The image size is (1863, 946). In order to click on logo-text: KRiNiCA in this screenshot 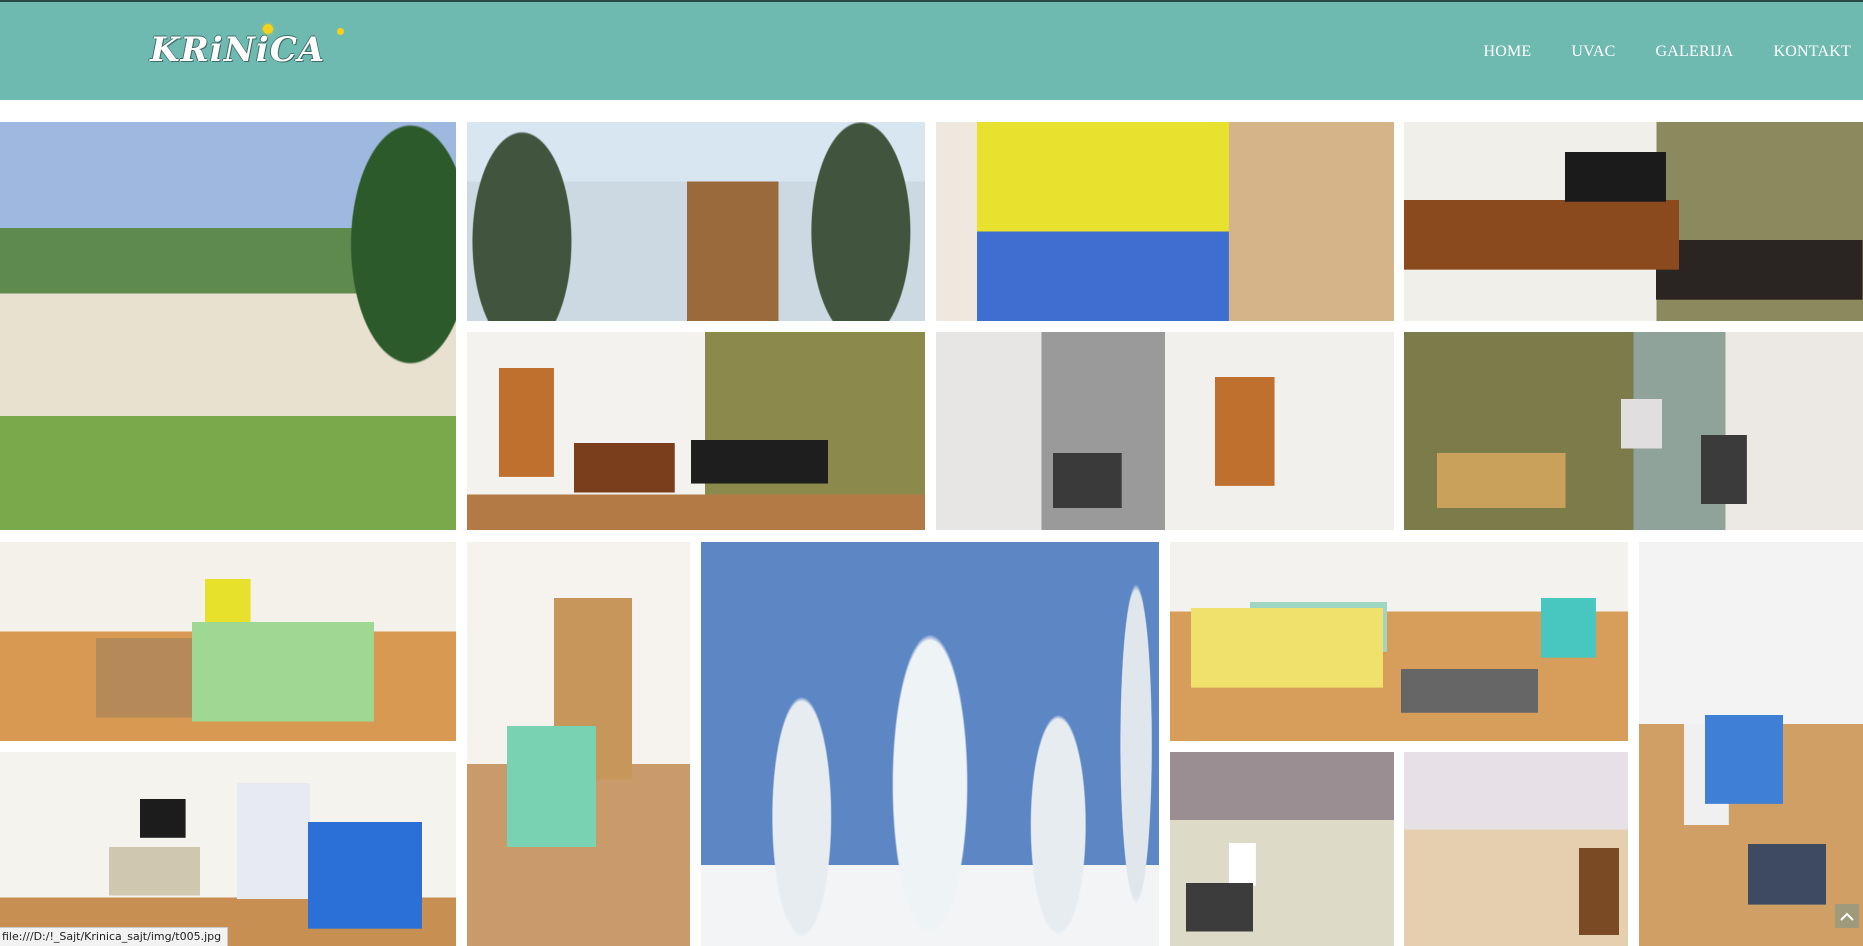, I will do `click(238, 50)`.